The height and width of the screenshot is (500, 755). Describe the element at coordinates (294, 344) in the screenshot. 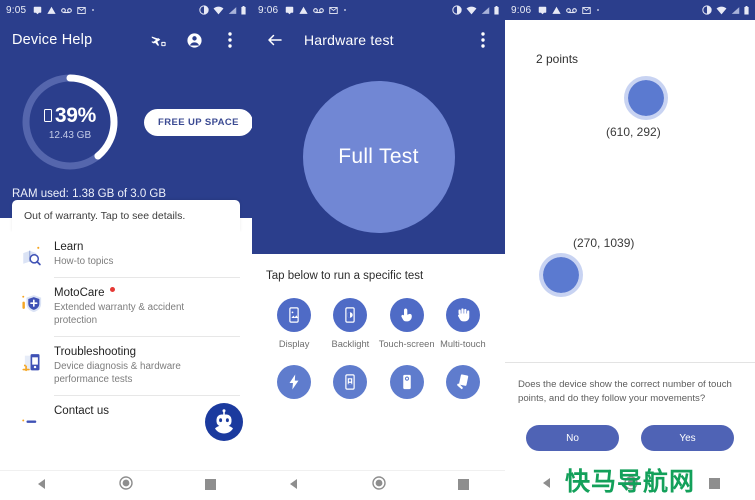

I see `test-label: Display` at that location.